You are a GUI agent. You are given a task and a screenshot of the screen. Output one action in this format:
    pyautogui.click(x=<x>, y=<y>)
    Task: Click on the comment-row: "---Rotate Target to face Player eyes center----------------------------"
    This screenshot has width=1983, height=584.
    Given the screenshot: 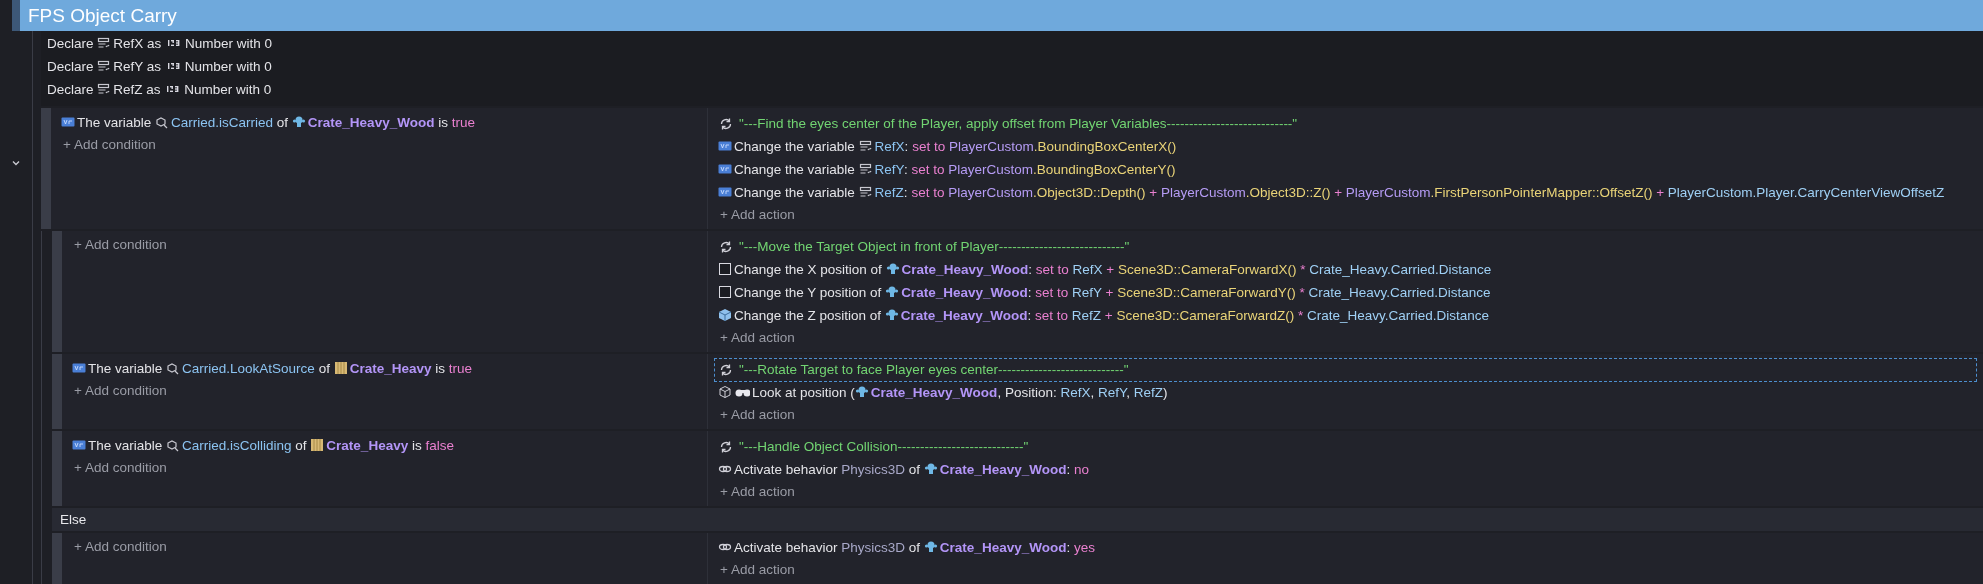 What is the action you would take?
    pyautogui.click(x=1345, y=370)
    